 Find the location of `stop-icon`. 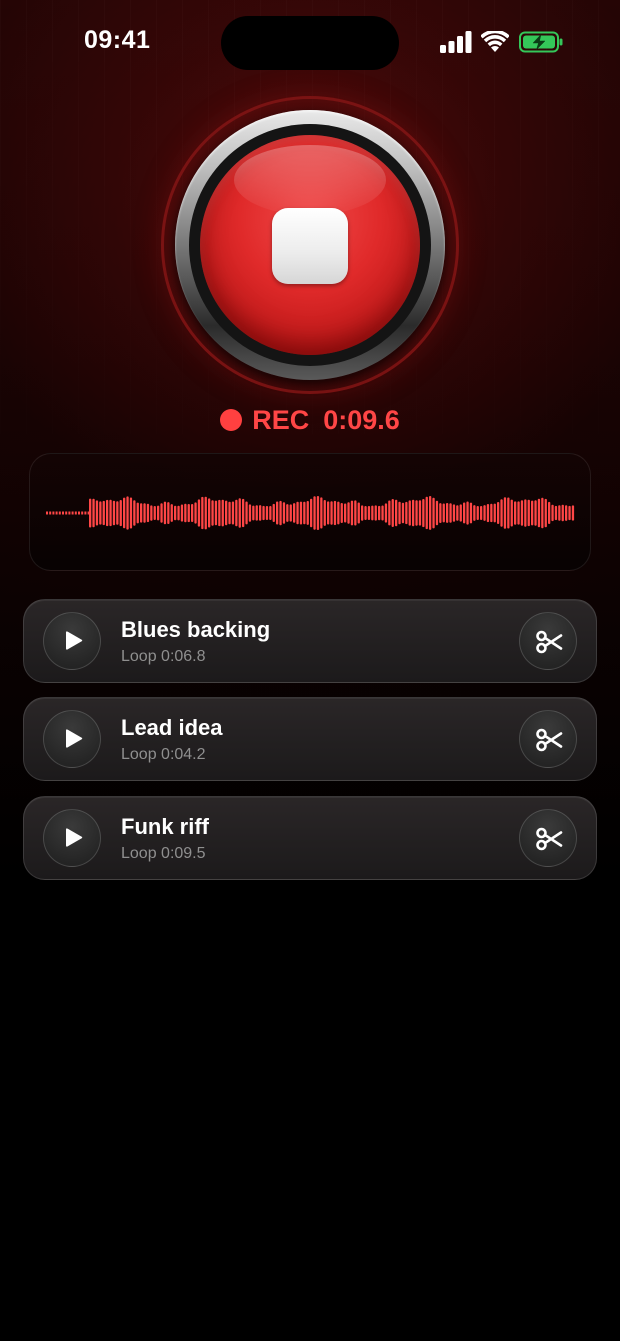

stop-icon is located at coordinates (310, 246).